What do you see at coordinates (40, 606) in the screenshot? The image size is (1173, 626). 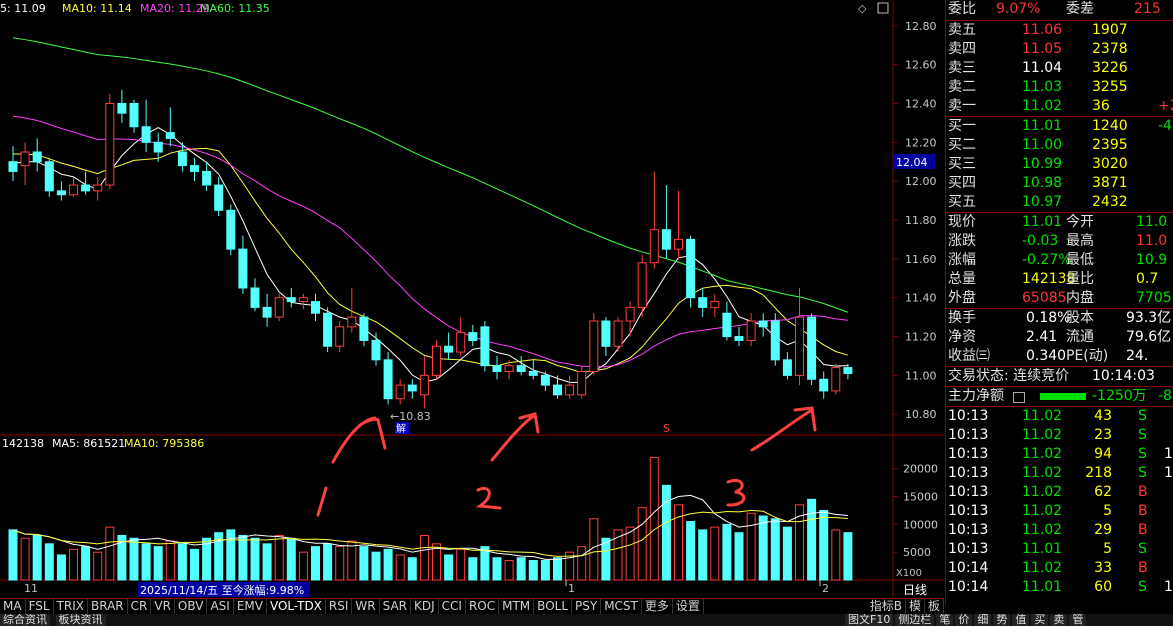 I see `indicator-tab-fsl: FSL` at bounding box center [40, 606].